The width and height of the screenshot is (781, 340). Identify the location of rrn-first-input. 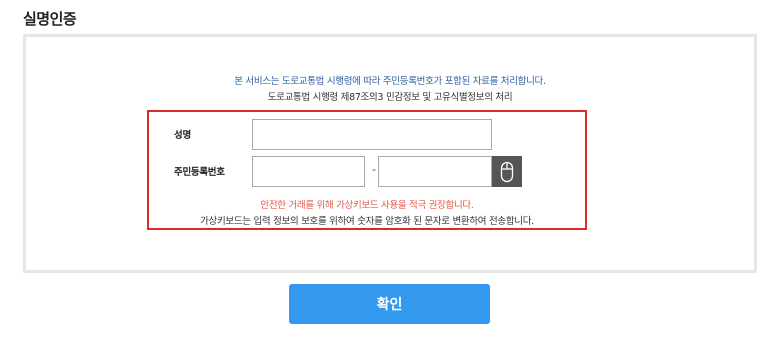
(308, 171).